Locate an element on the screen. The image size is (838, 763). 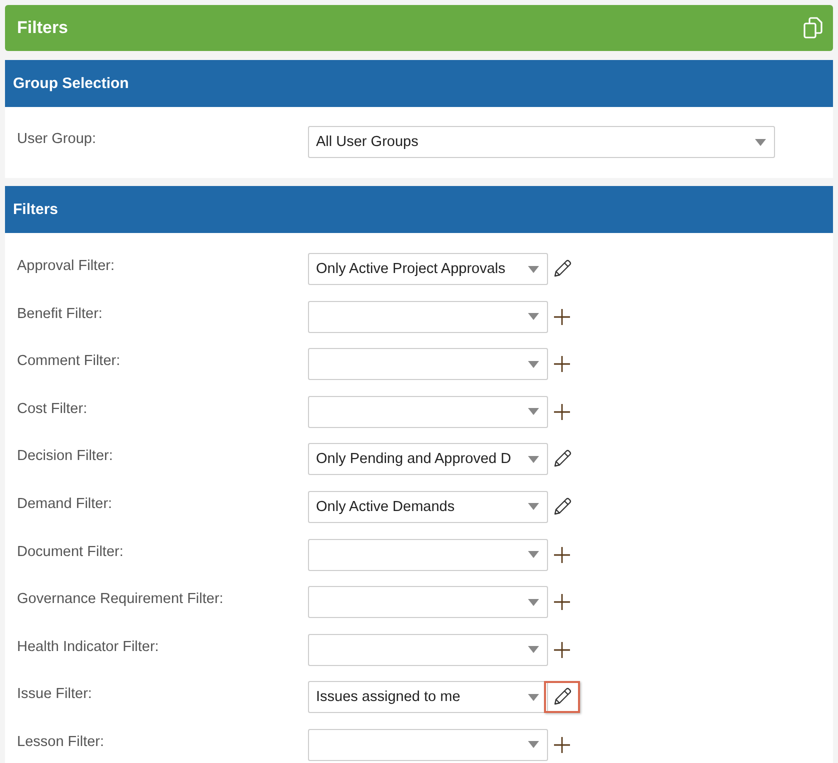
dropdown: Issues assigned to me is located at coordinates (428, 697).